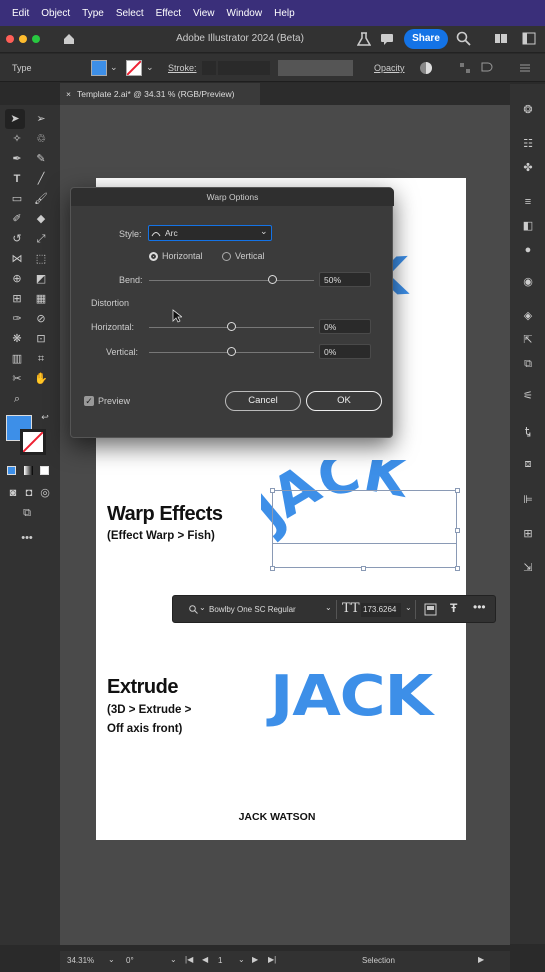  Describe the element at coordinates (528, 534) in the screenshot. I see `transform-panel-icon: ⊞` at that location.